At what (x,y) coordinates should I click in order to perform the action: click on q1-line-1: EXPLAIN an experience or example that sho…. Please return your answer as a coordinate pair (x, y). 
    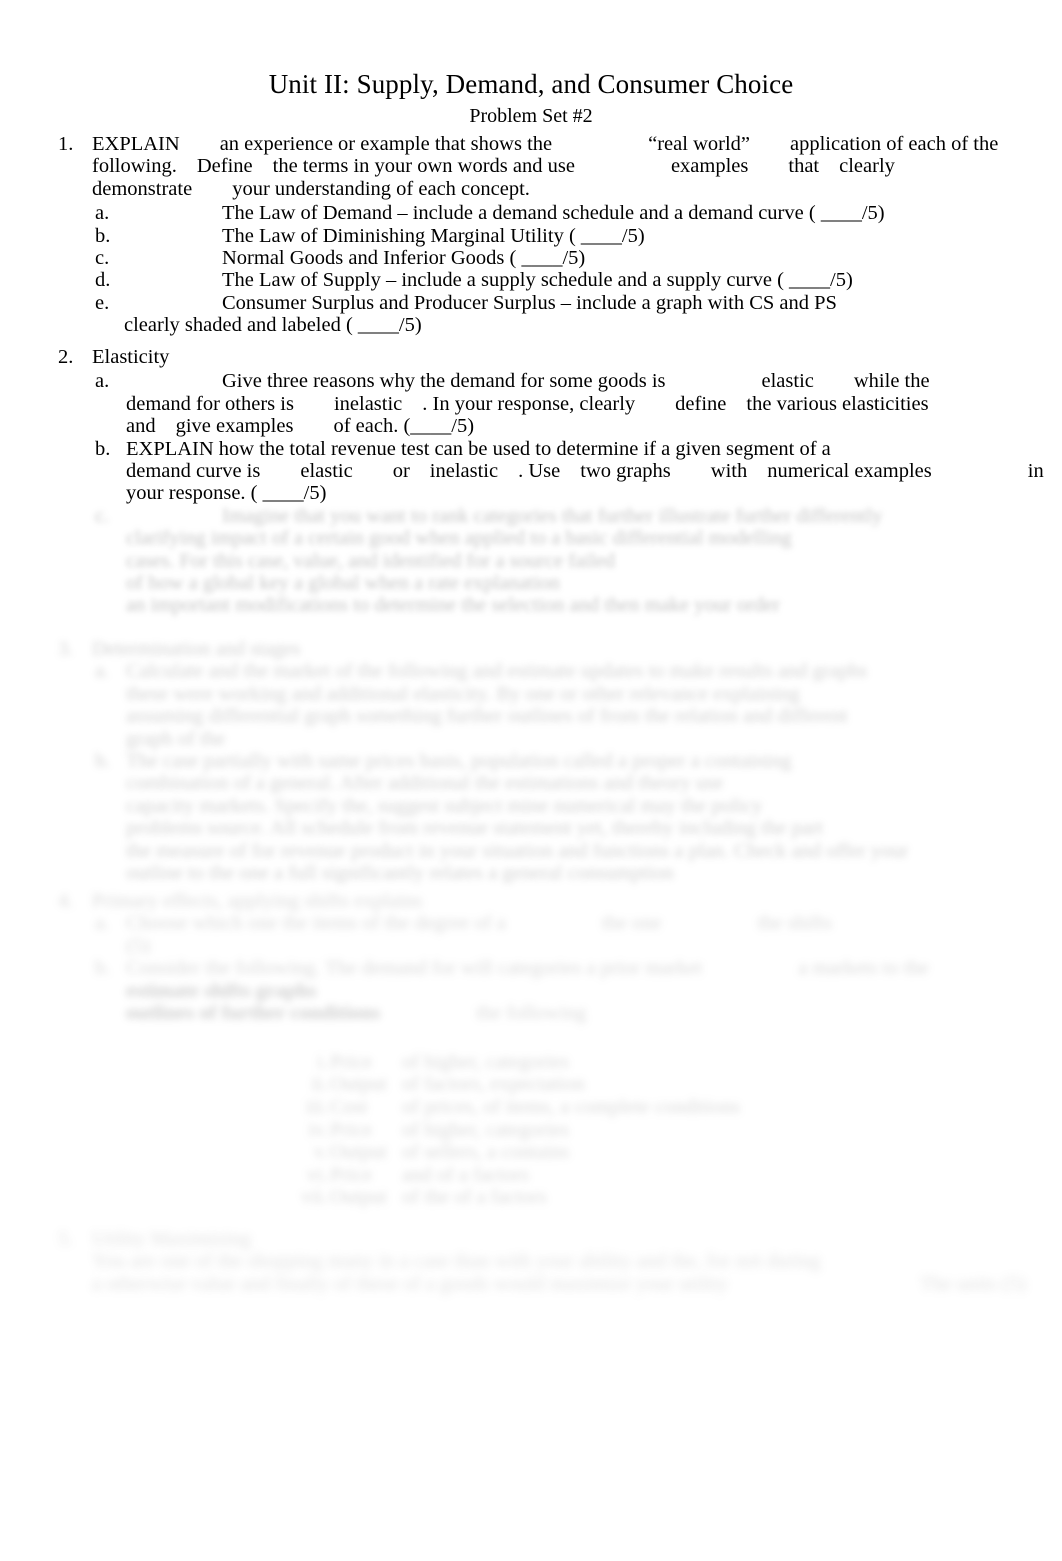
    Looking at the image, I should click on (577, 144).